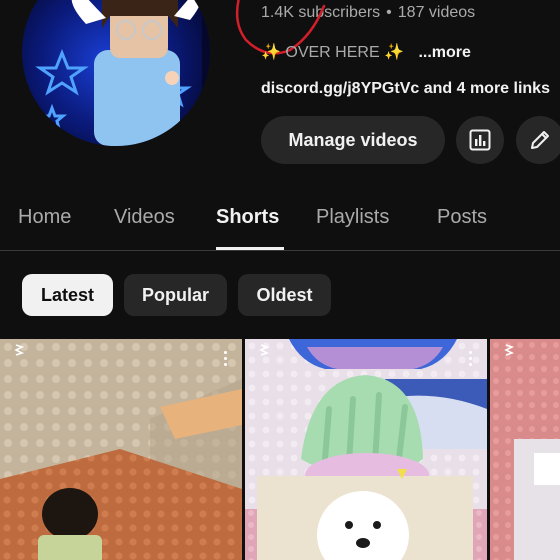 Image resolution: width=560 pixels, height=560 pixels. Describe the element at coordinates (280, 223) in the screenshot. I see `channel-tabs: Home Videos Shorts Playlists Posts` at that location.